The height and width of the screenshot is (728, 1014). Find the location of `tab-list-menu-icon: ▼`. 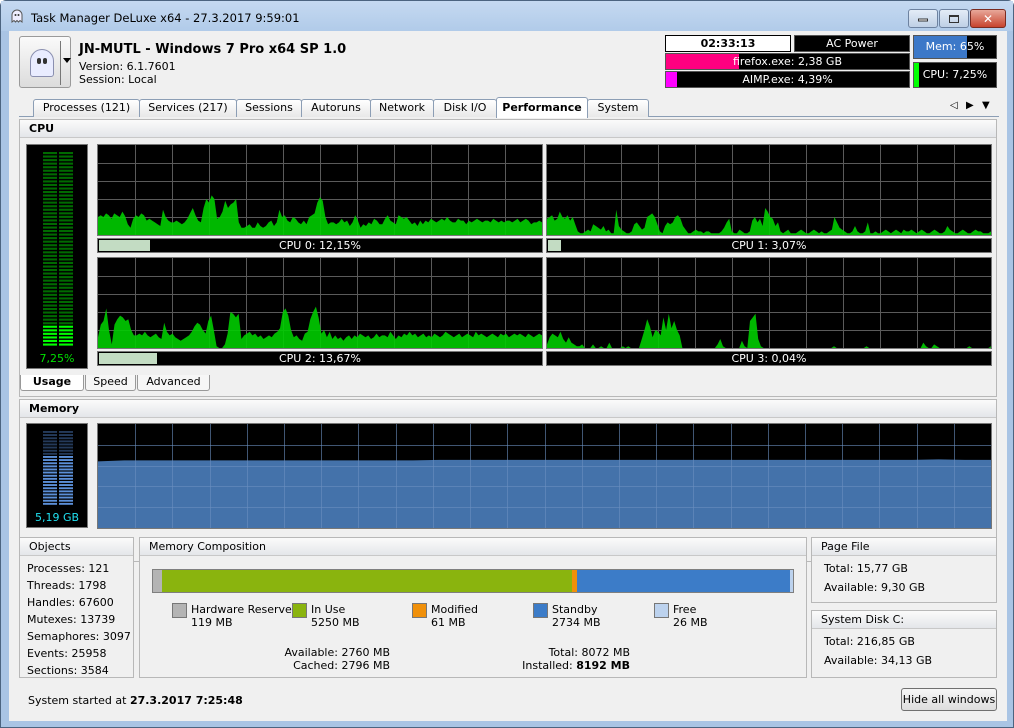

tab-list-menu-icon: ▼ is located at coordinates (986, 105).